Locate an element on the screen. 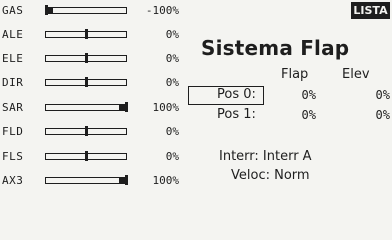 Image resolution: width=392 pixels, height=240 pixels. channel-row-fls: FLS 0% is located at coordinates (92, 157).